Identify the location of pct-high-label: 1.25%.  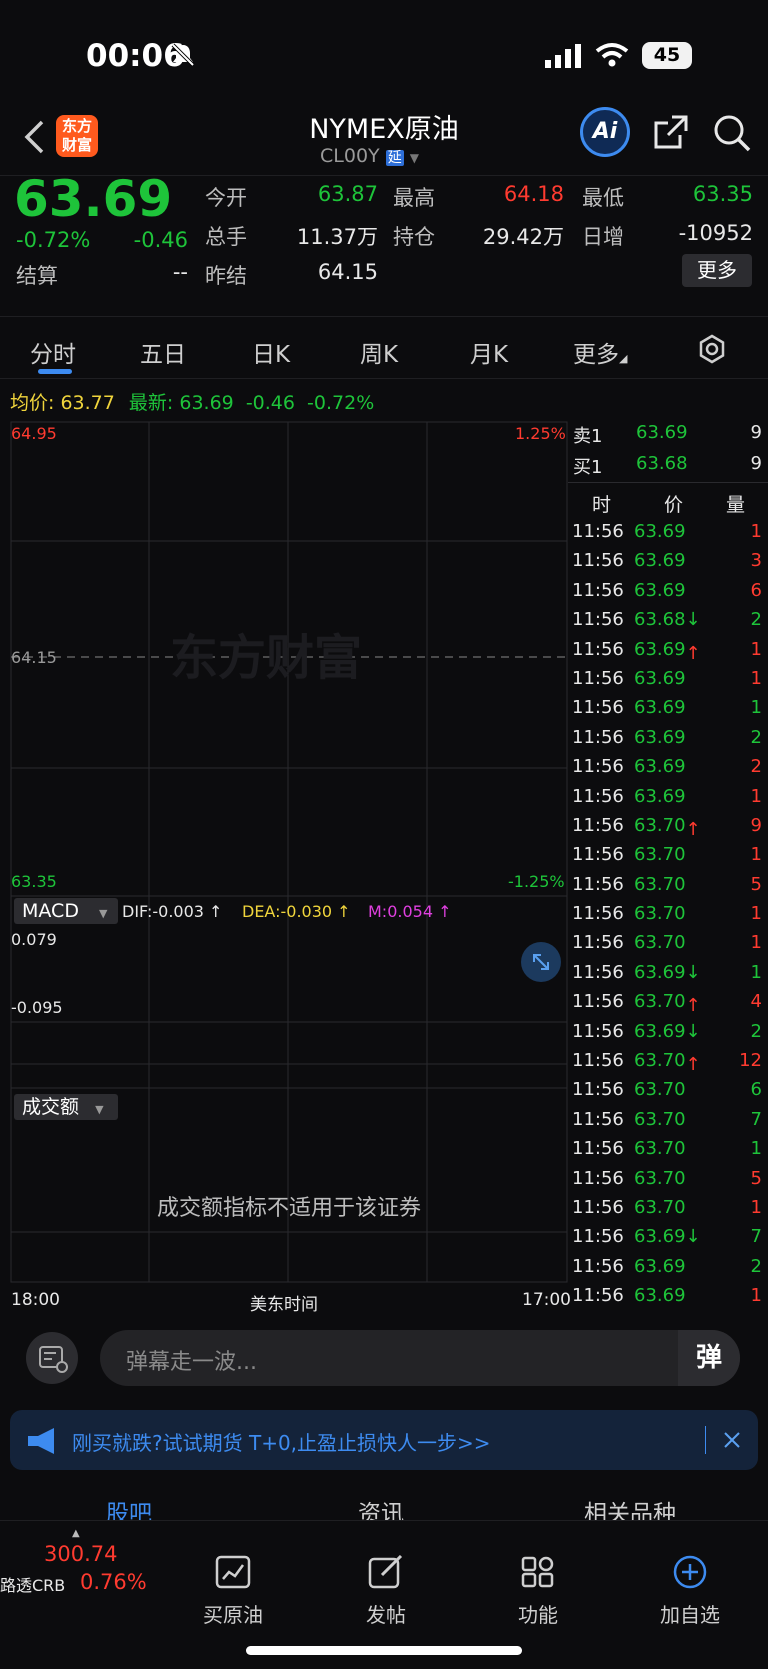
(540, 433).